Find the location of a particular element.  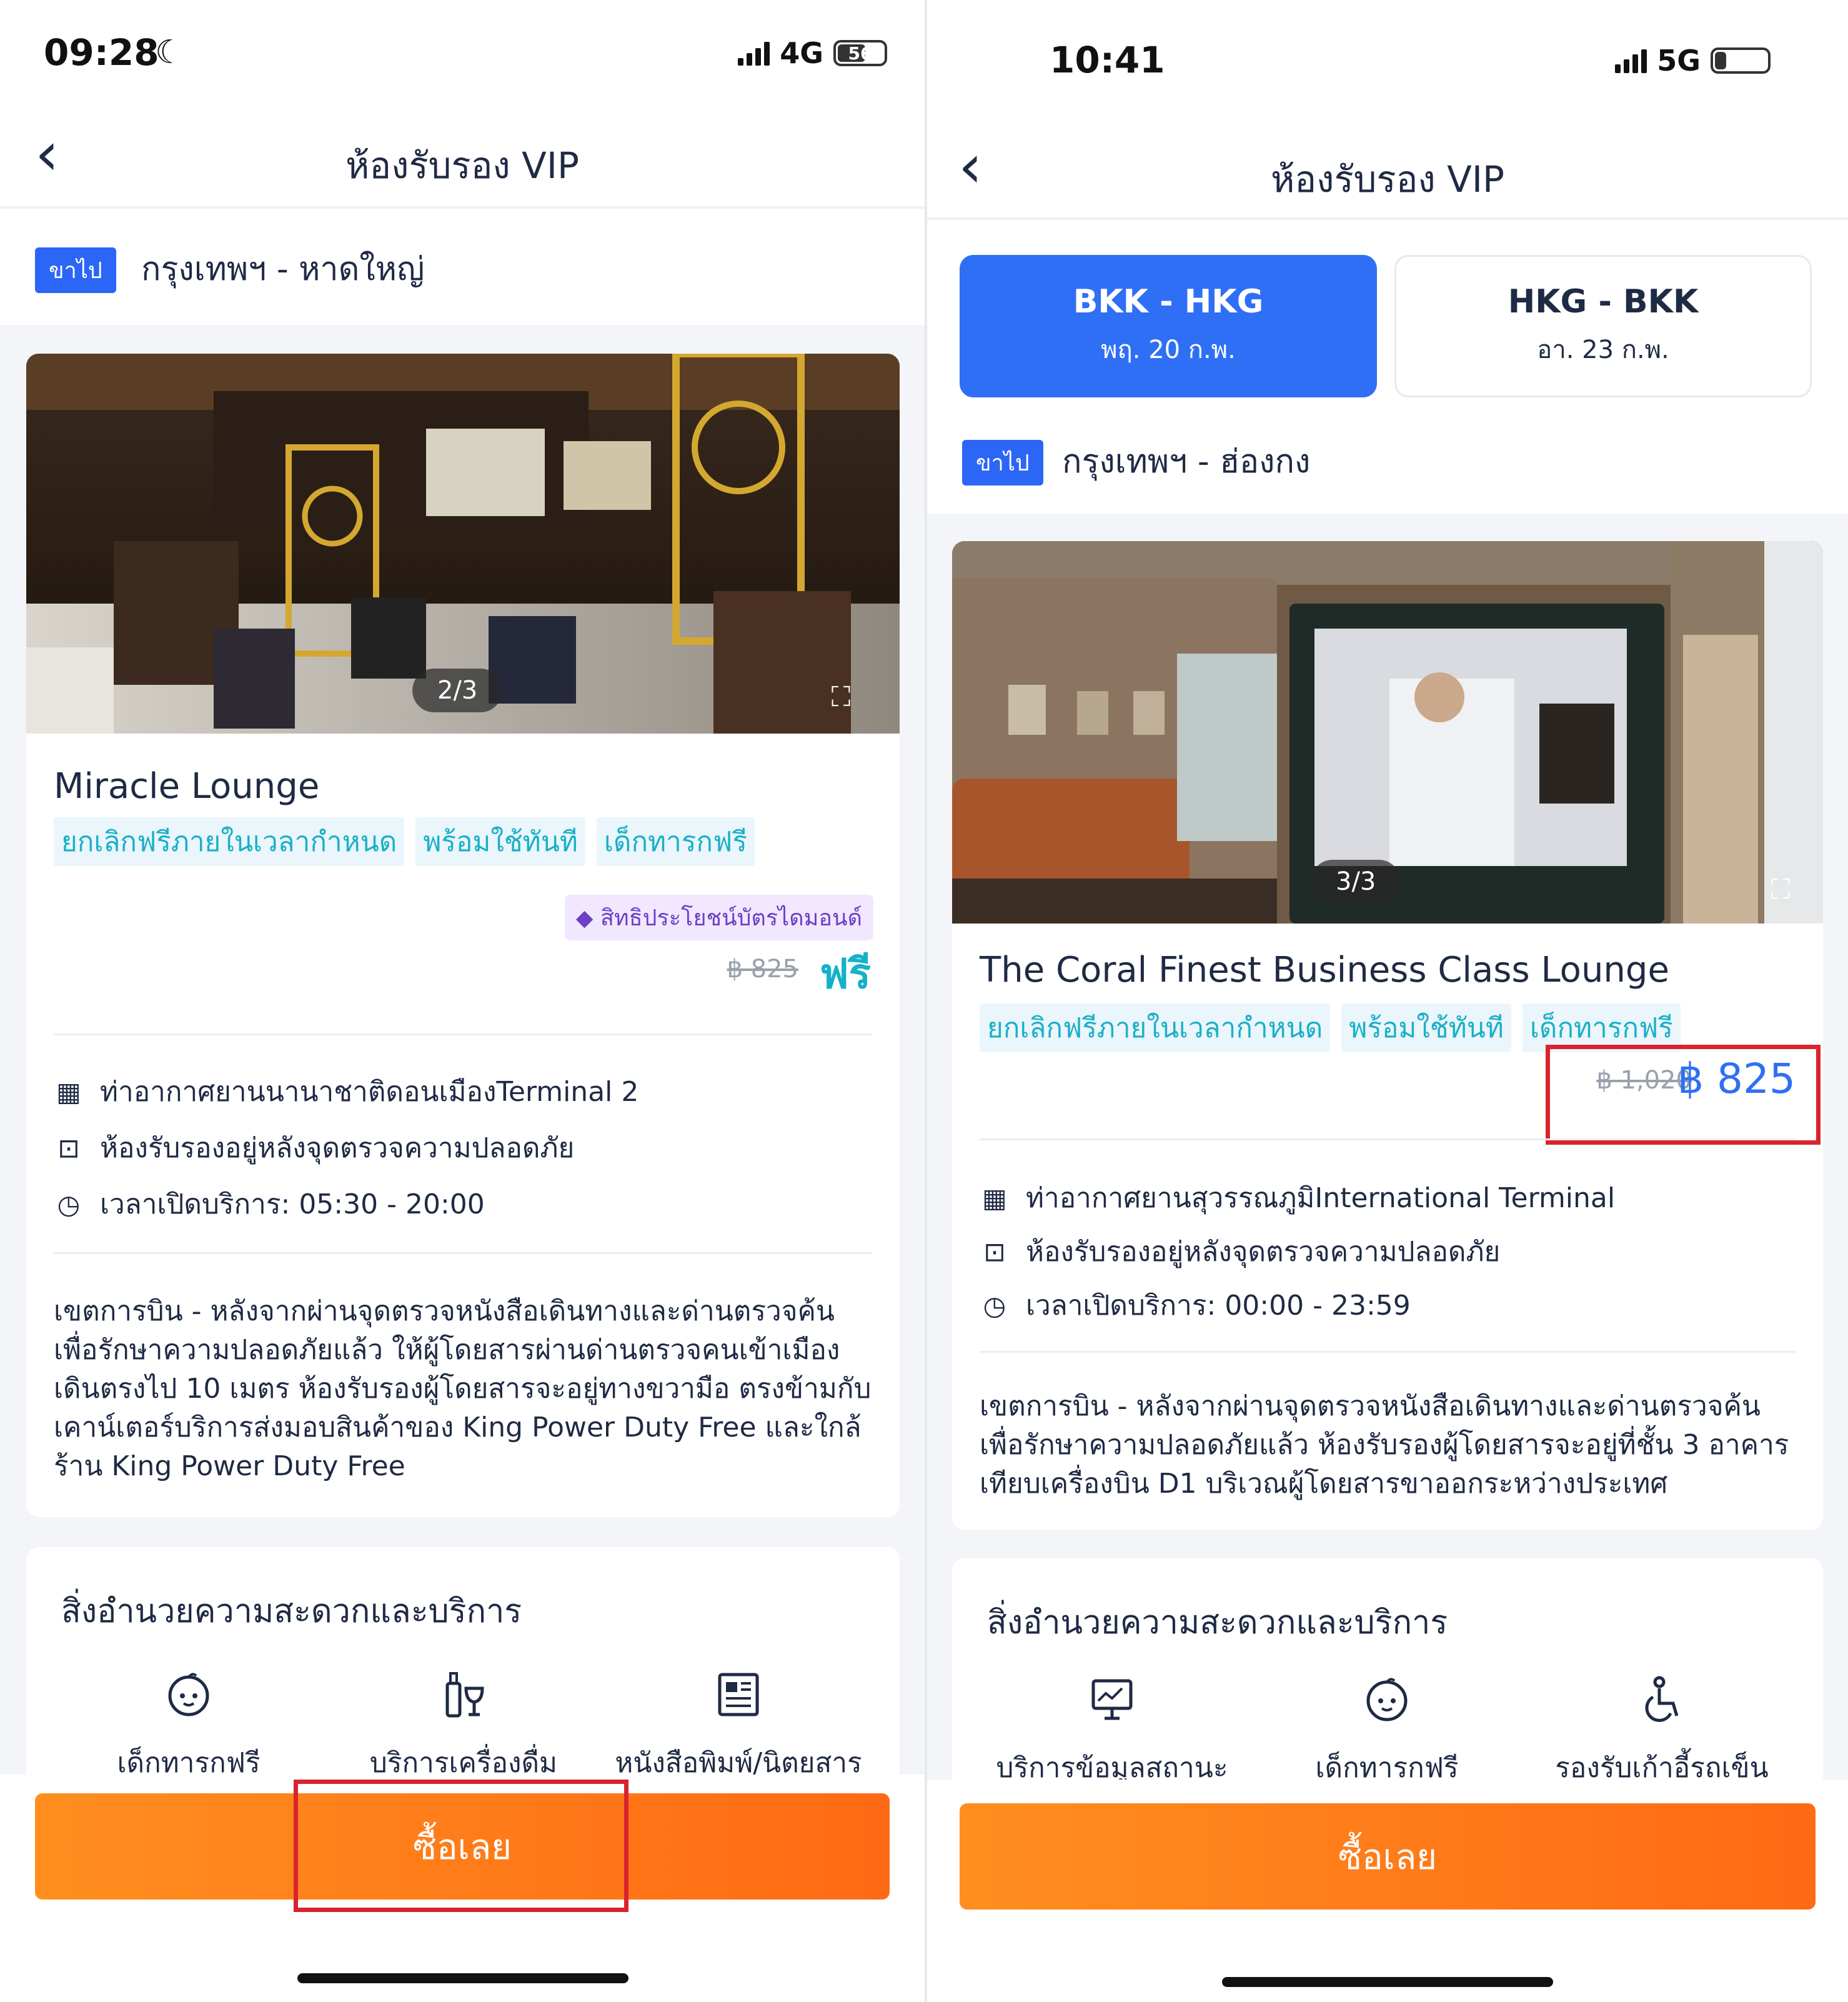

diamond-benefit-label: สิทธิประโยชน์บัตรไดมอนด์ is located at coordinates (731, 918).